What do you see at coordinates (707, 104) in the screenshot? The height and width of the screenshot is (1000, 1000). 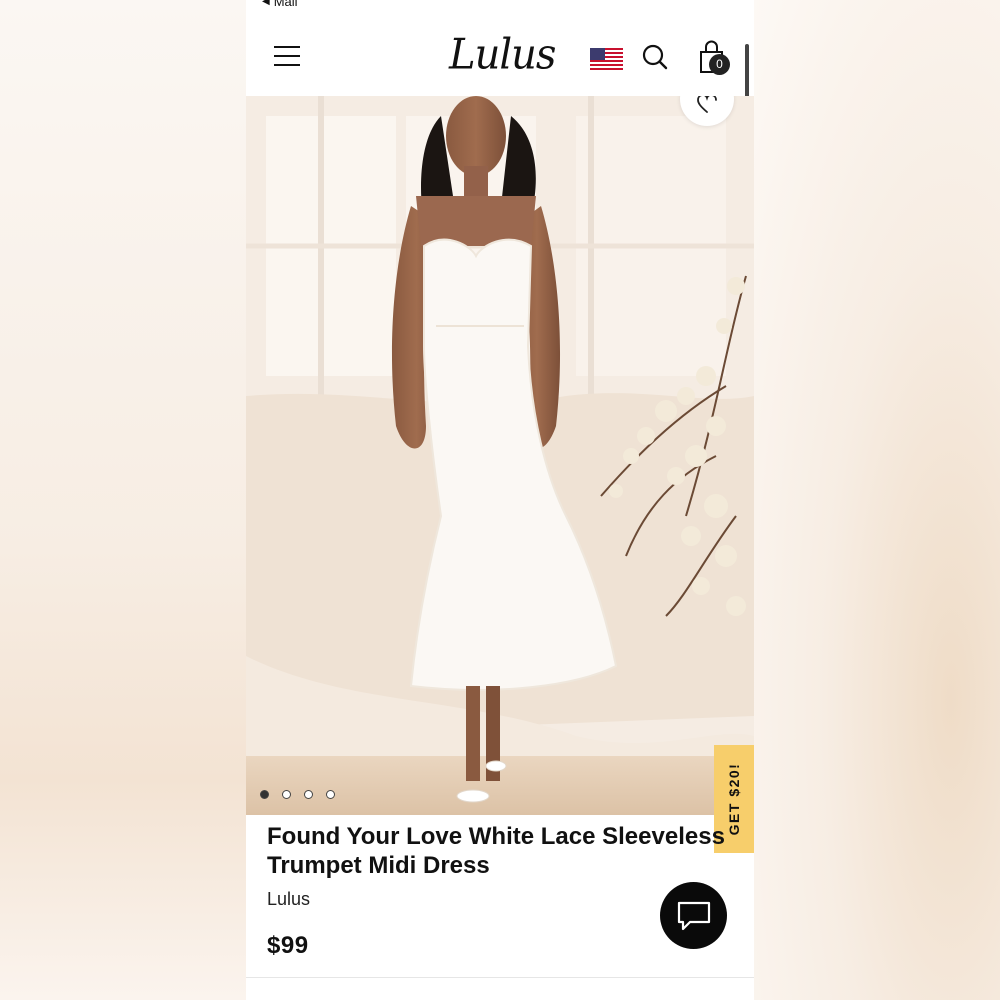 I see `heart-icon` at bounding box center [707, 104].